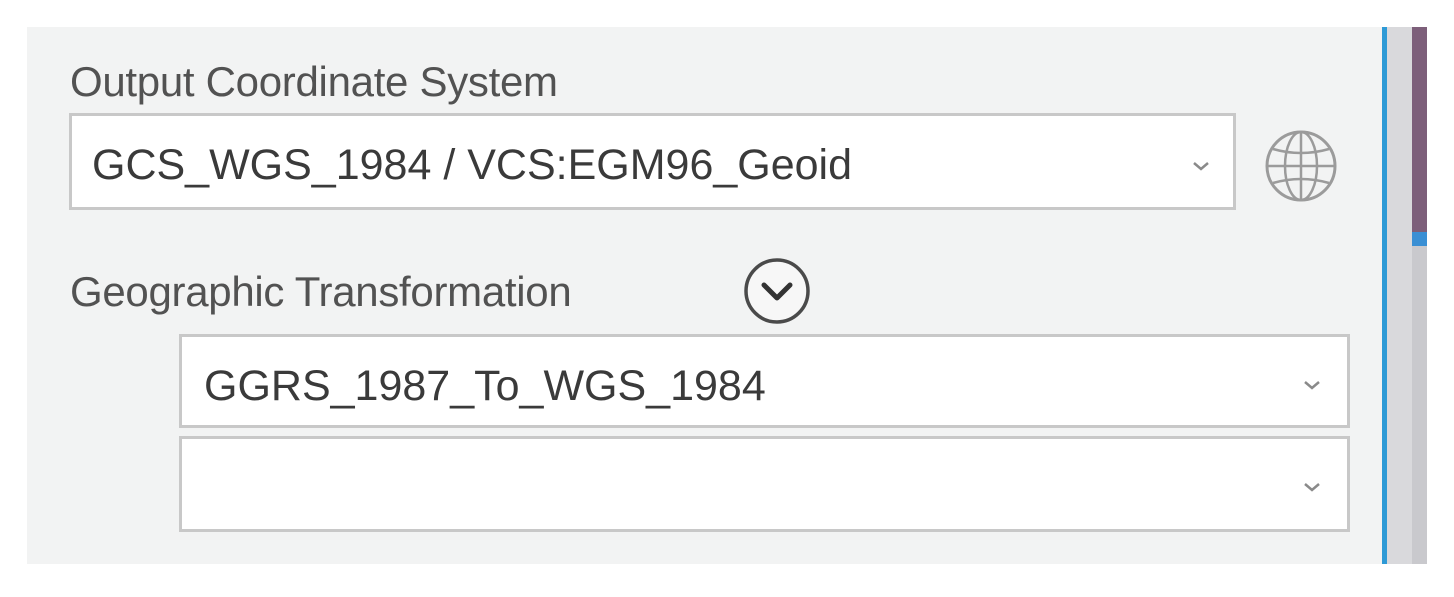 This screenshot has width=1454, height=597. Describe the element at coordinates (1419, 405) in the screenshot. I see `scrollbar-track` at that location.